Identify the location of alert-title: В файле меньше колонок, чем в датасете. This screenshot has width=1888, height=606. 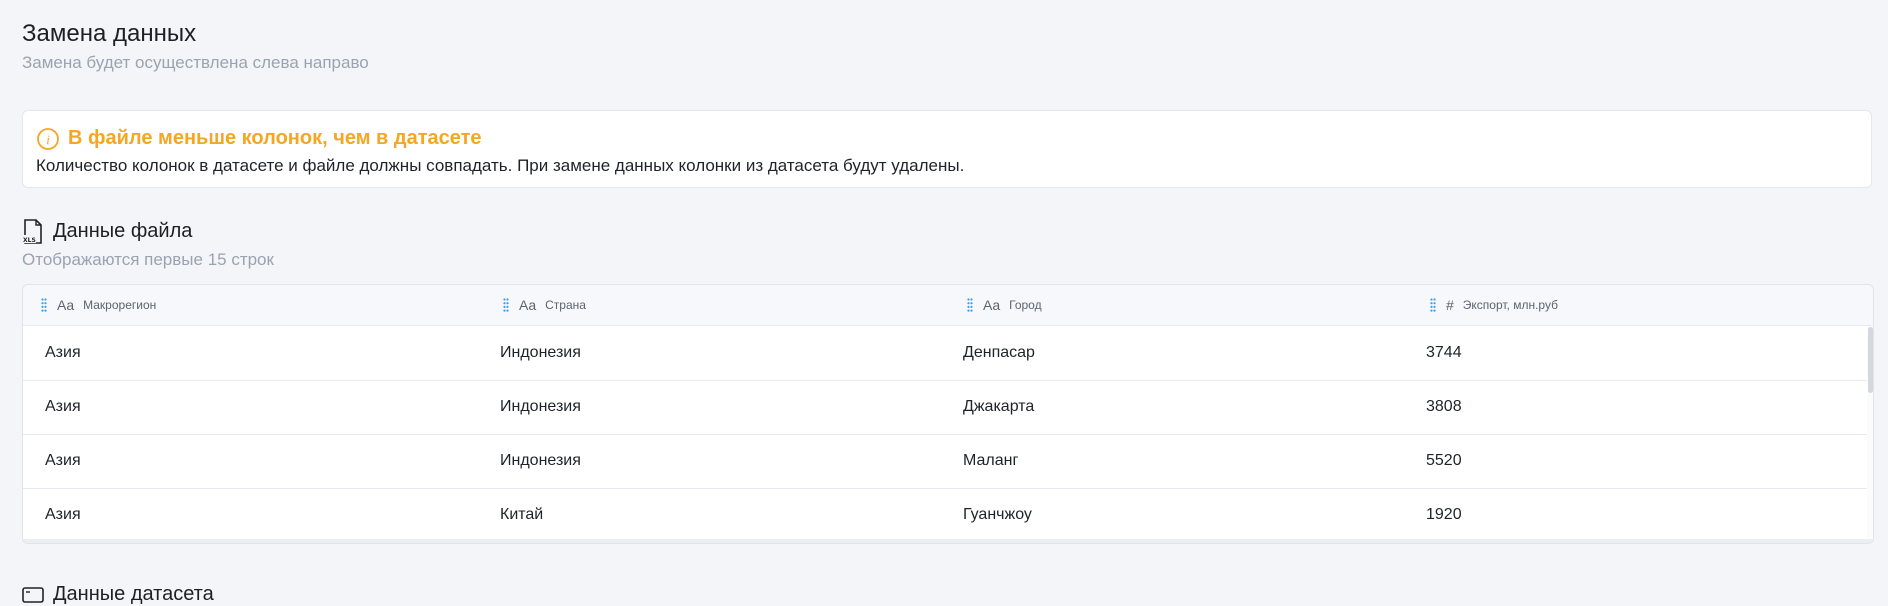
(275, 138).